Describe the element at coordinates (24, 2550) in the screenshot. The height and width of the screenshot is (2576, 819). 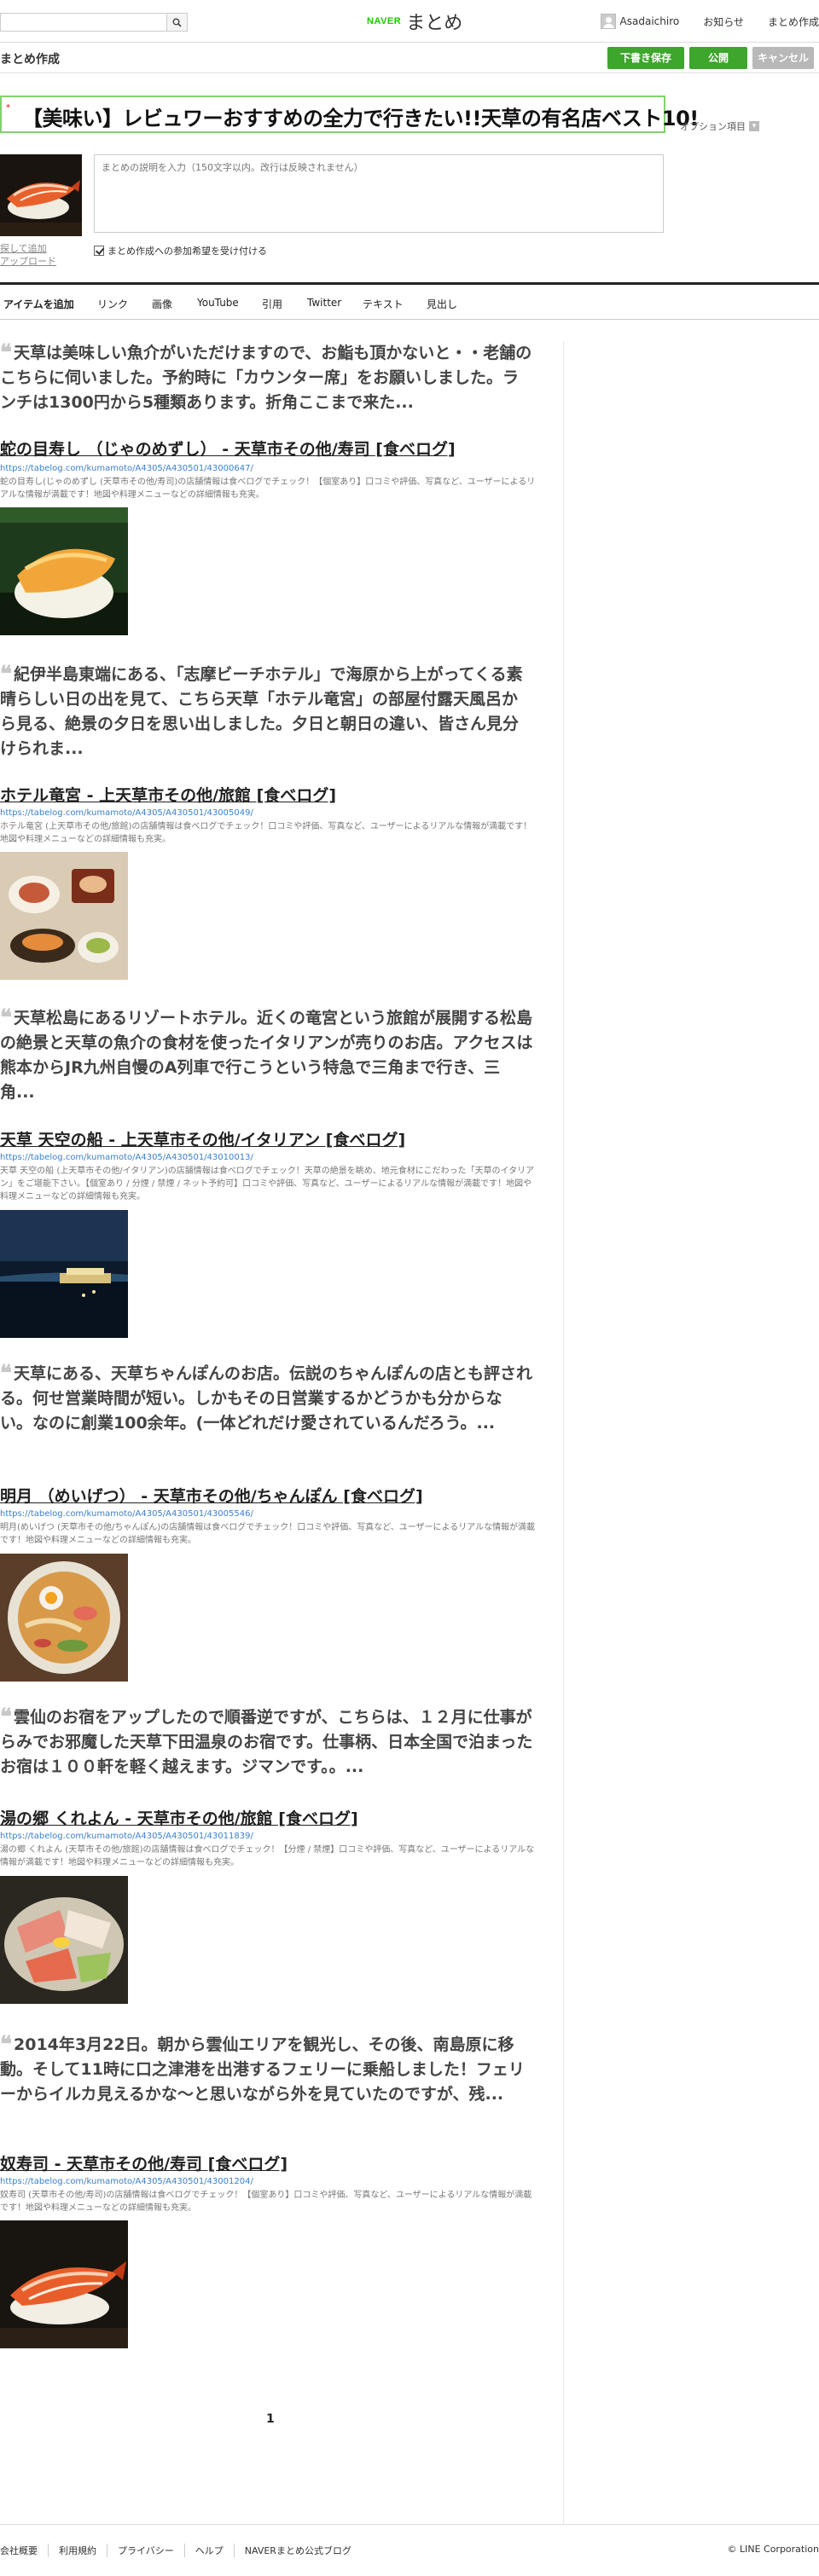
I see `footer-company-link: 会社概要` at that location.